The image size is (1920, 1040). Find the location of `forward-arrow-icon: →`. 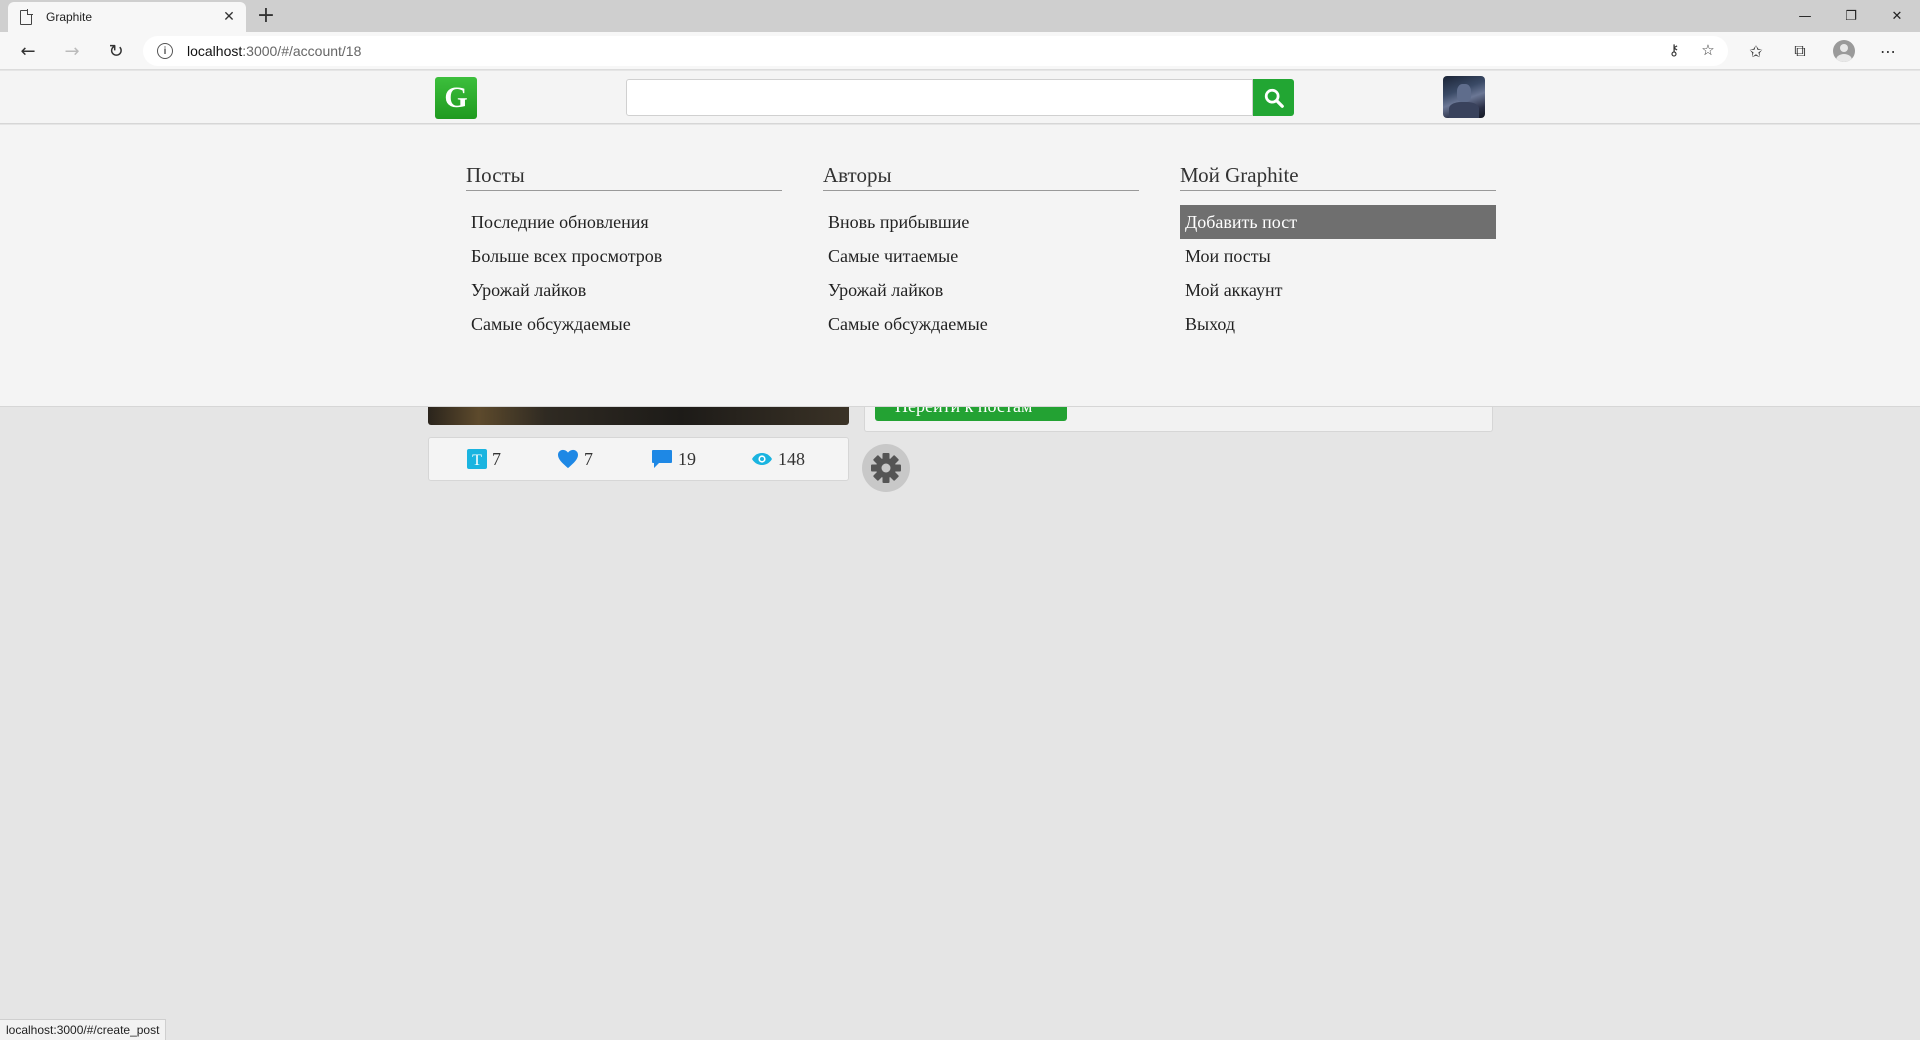

forward-arrow-icon: → is located at coordinates (72, 51).